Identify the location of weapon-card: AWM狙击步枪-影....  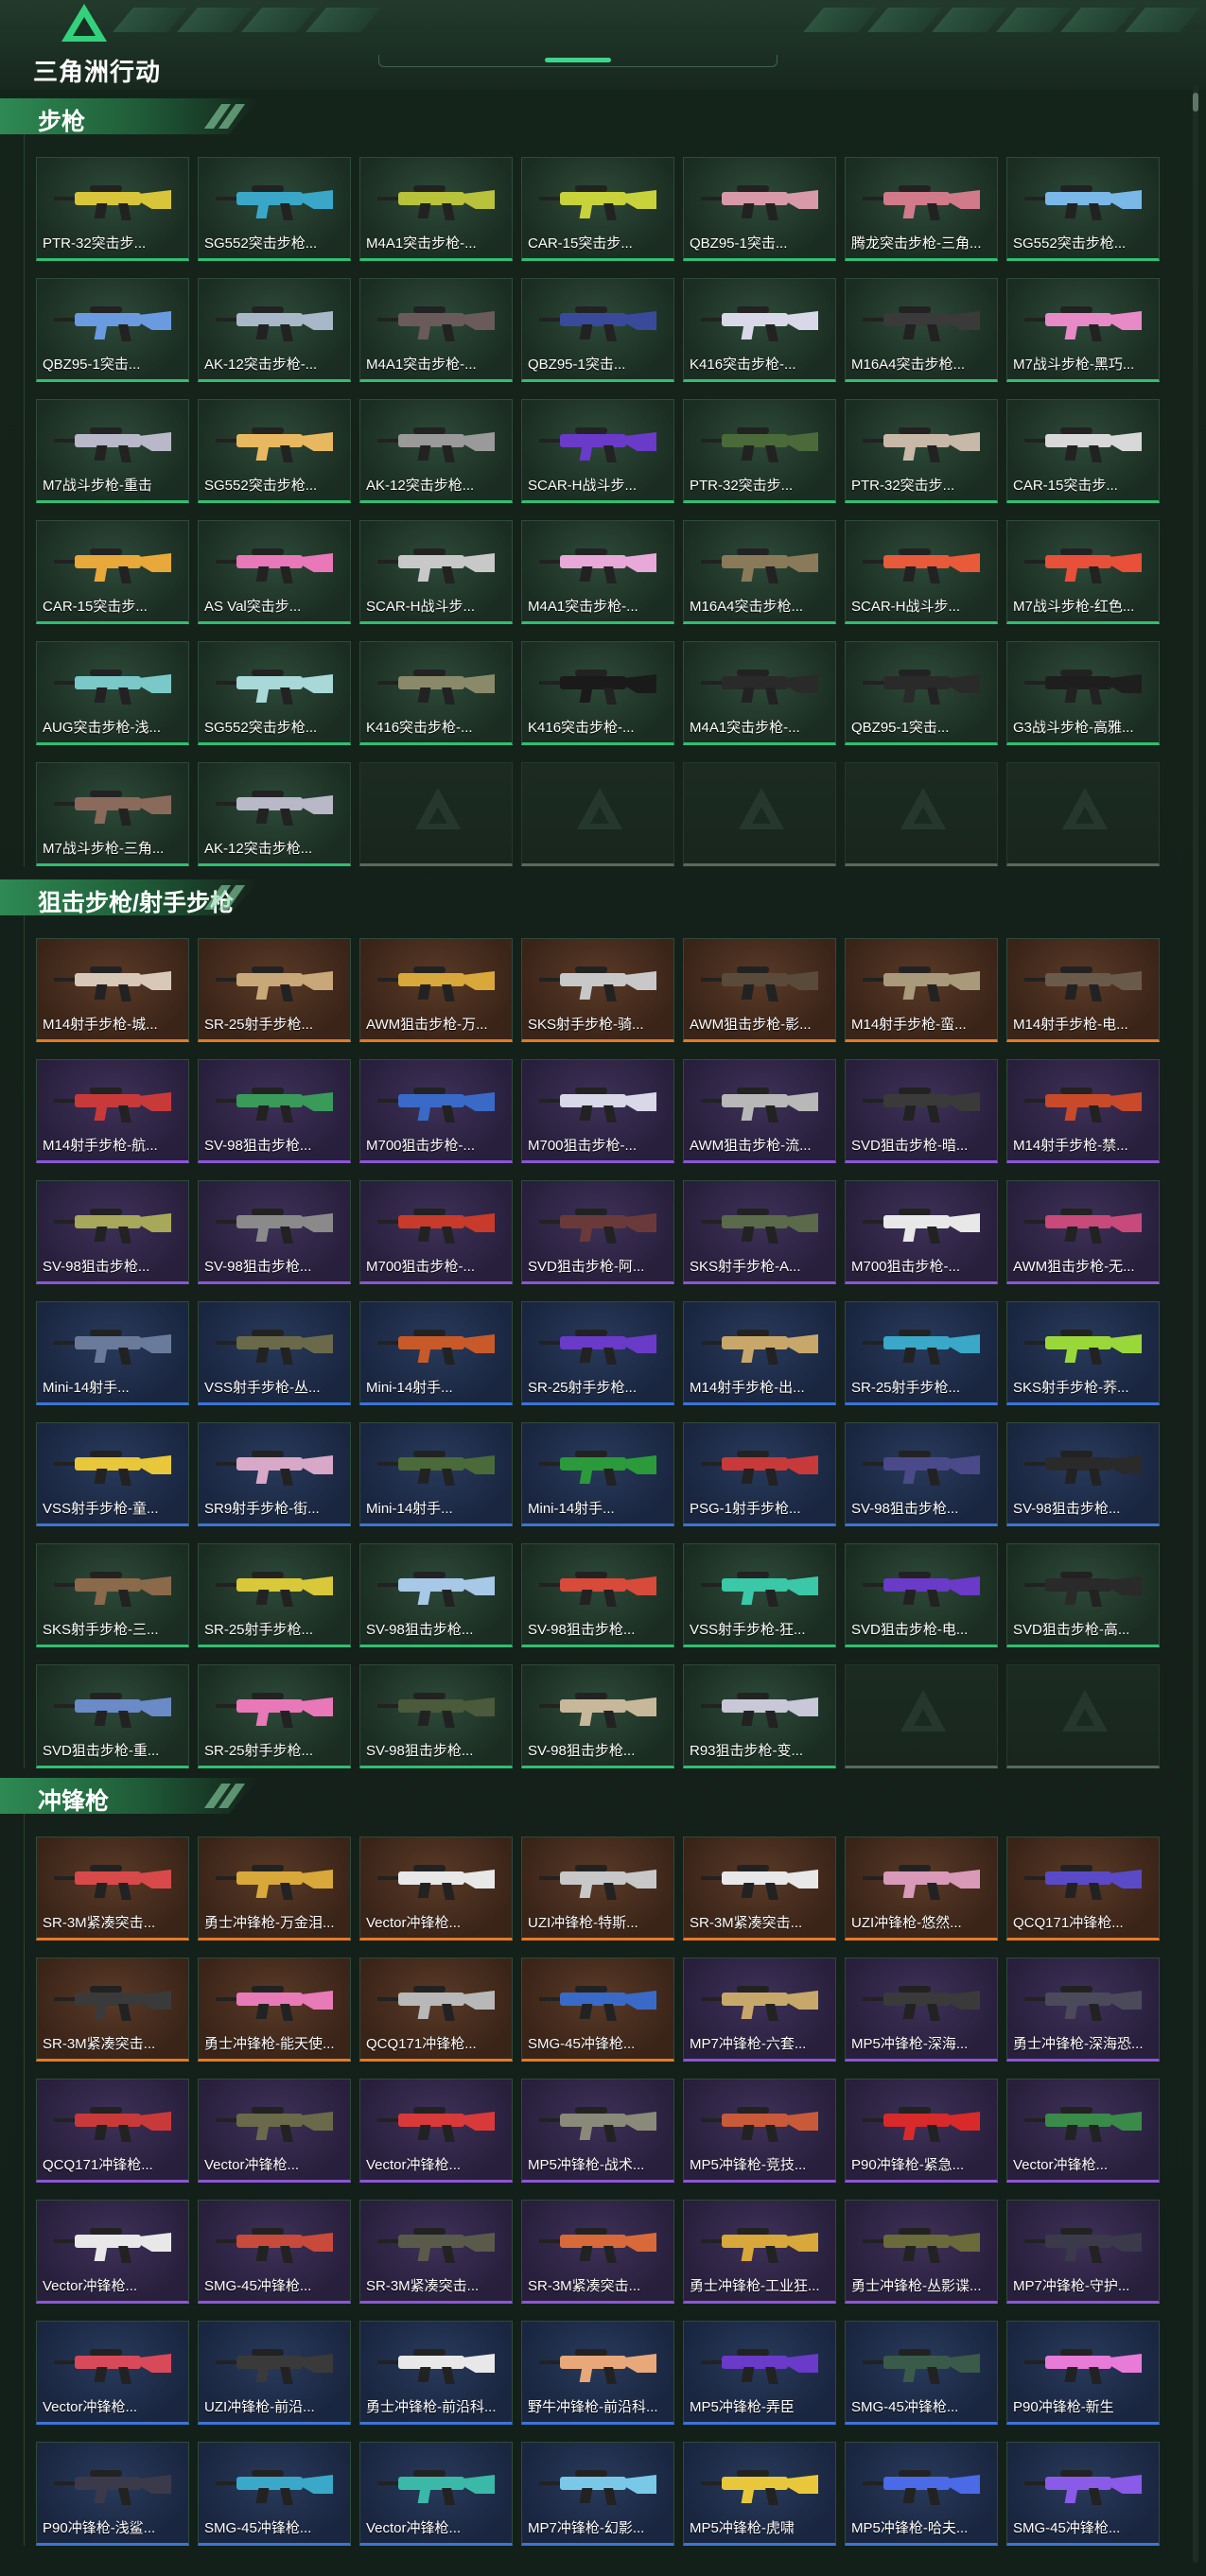
(759, 990).